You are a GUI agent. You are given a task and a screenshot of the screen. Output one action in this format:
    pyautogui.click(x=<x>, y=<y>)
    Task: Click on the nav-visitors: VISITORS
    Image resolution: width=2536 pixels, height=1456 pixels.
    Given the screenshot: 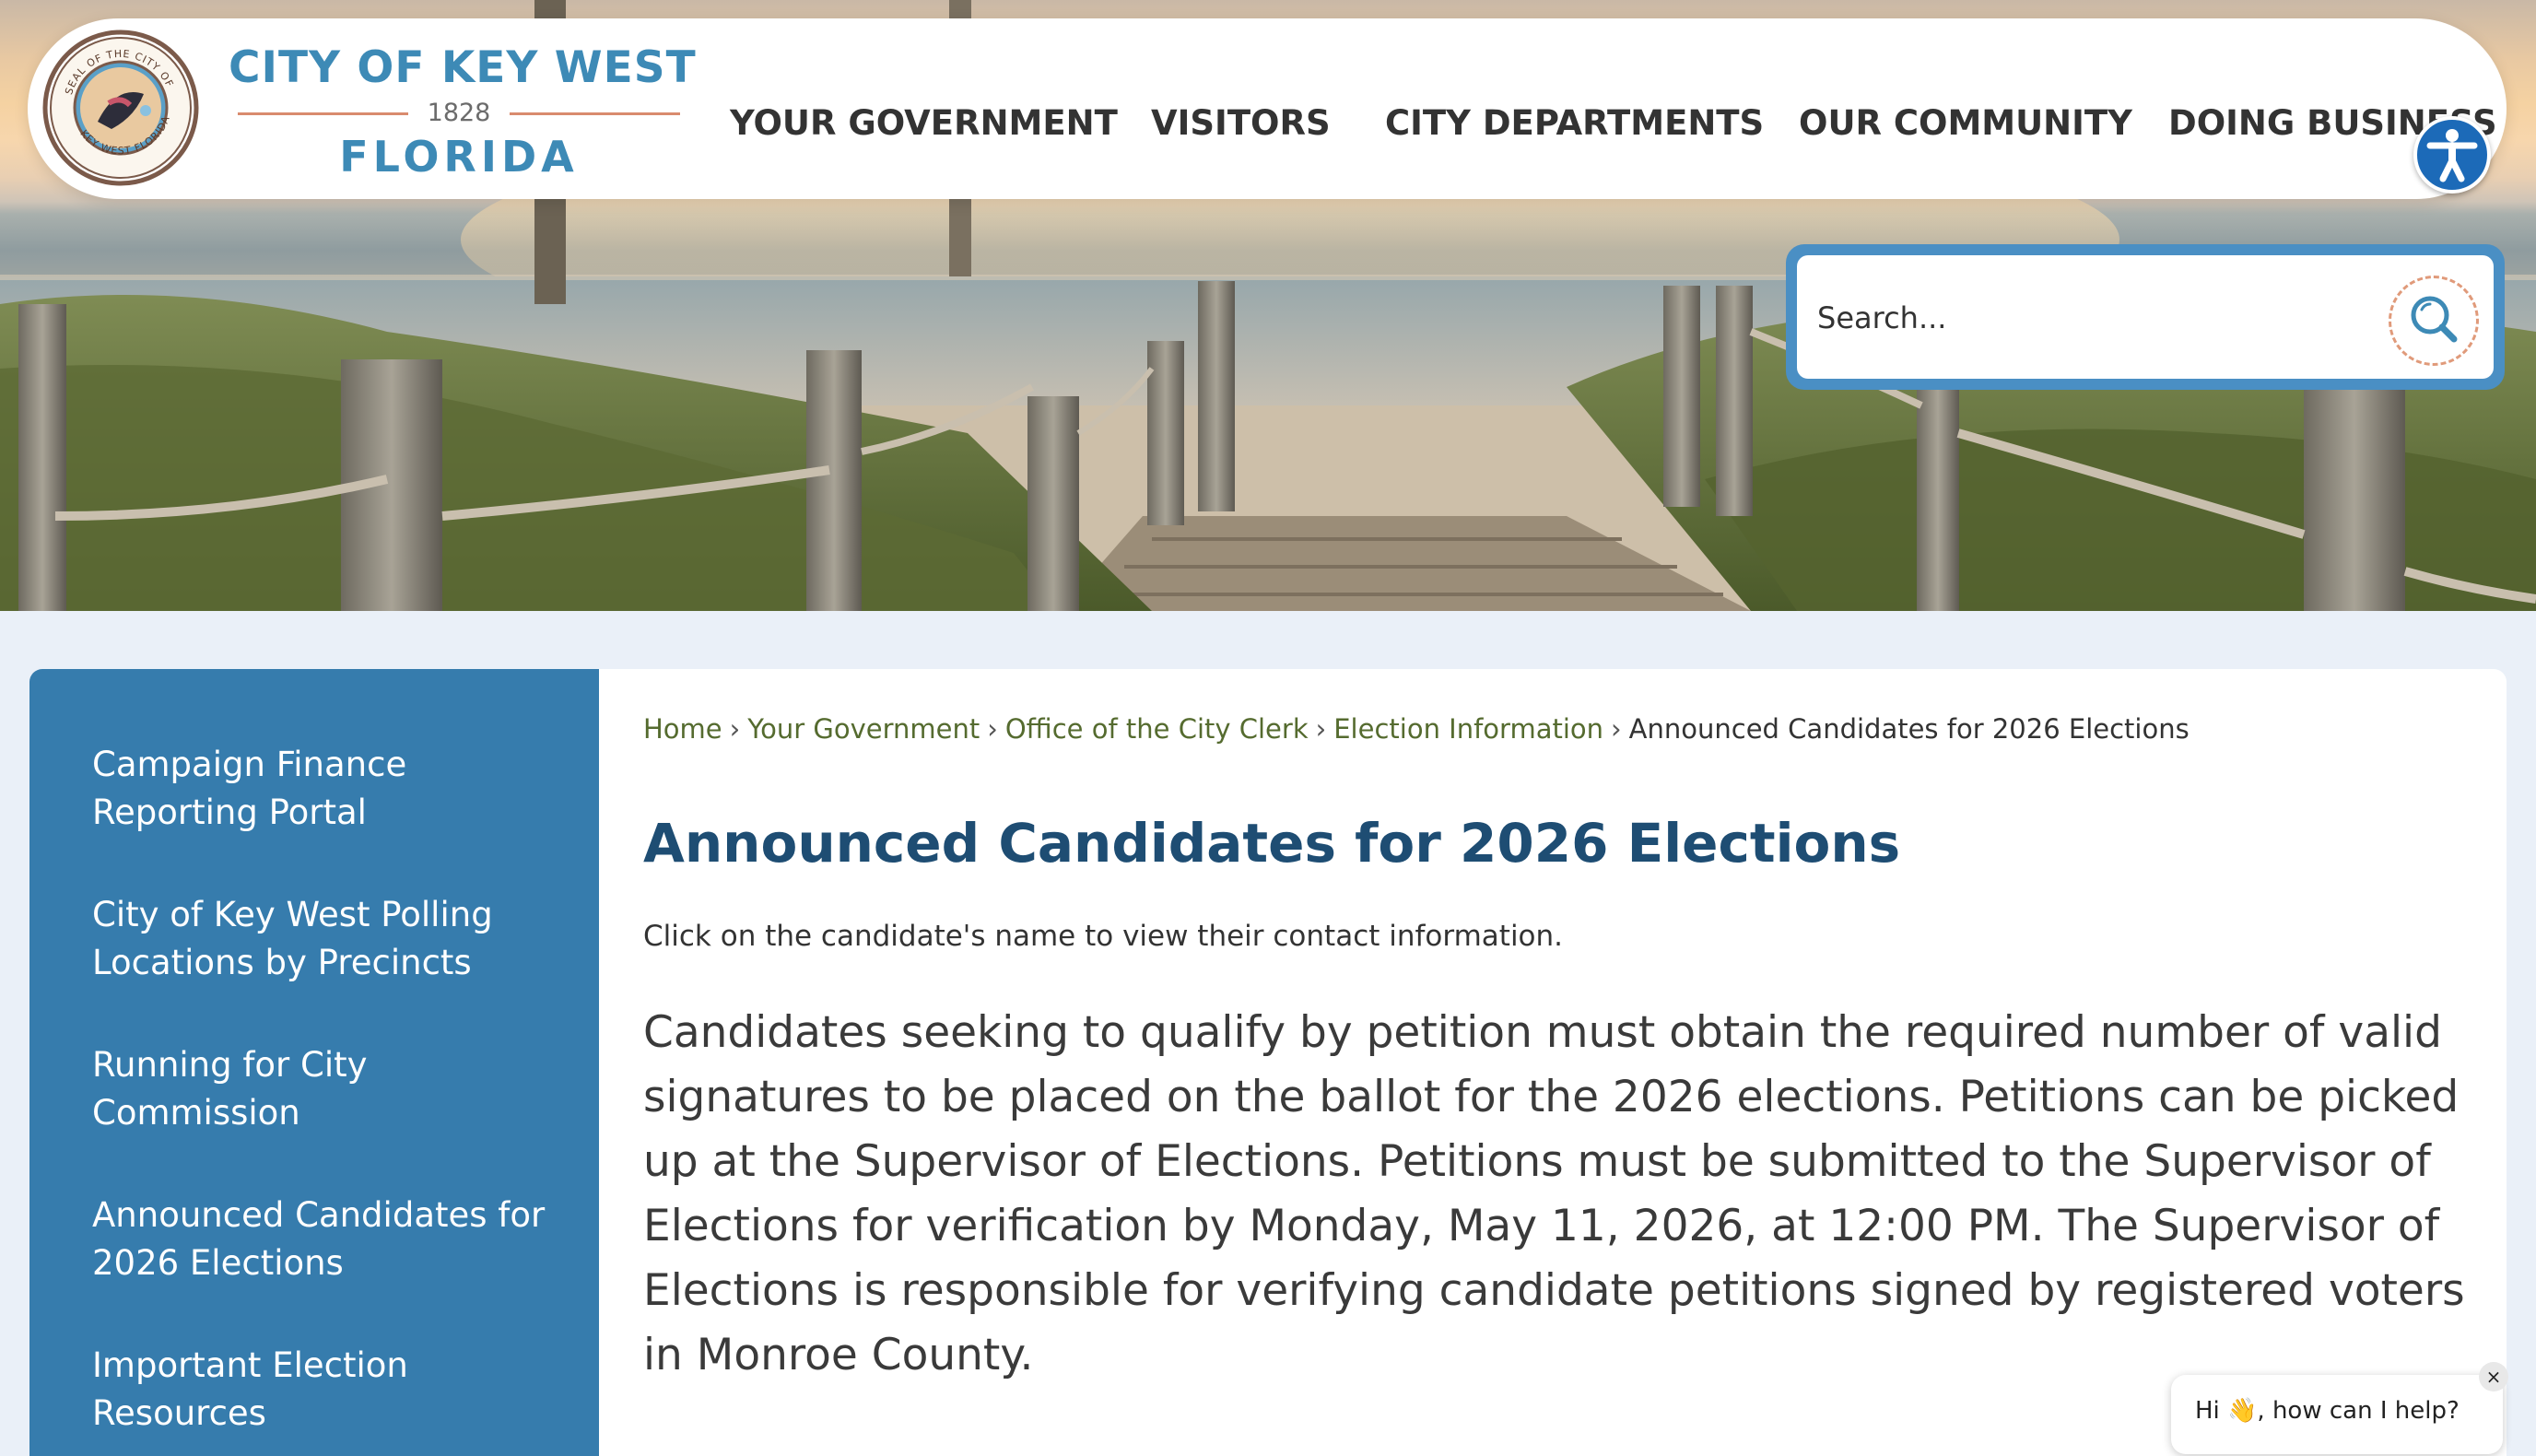 What is the action you would take?
    pyautogui.click(x=1241, y=123)
    